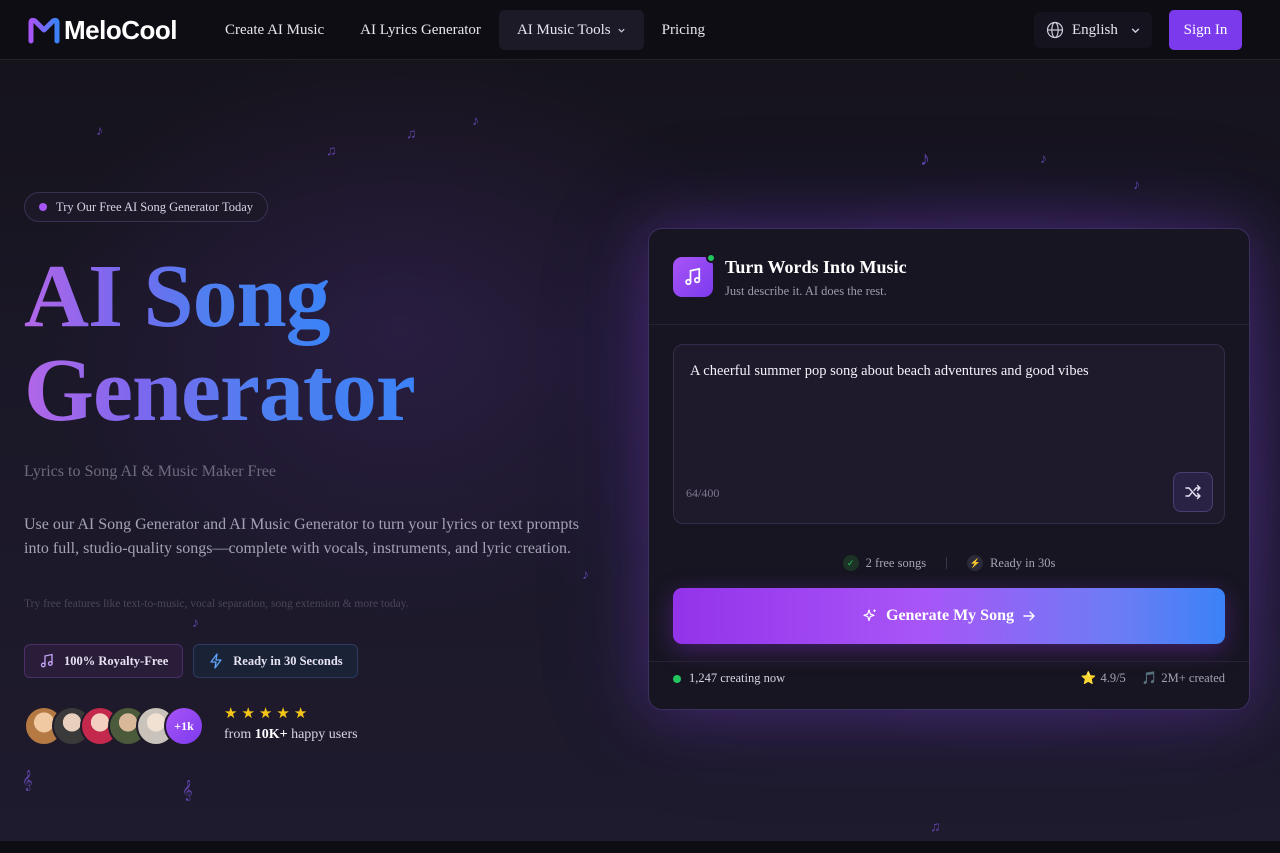 The width and height of the screenshot is (1280, 853). I want to click on shuffle-icon, so click(1193, 492).